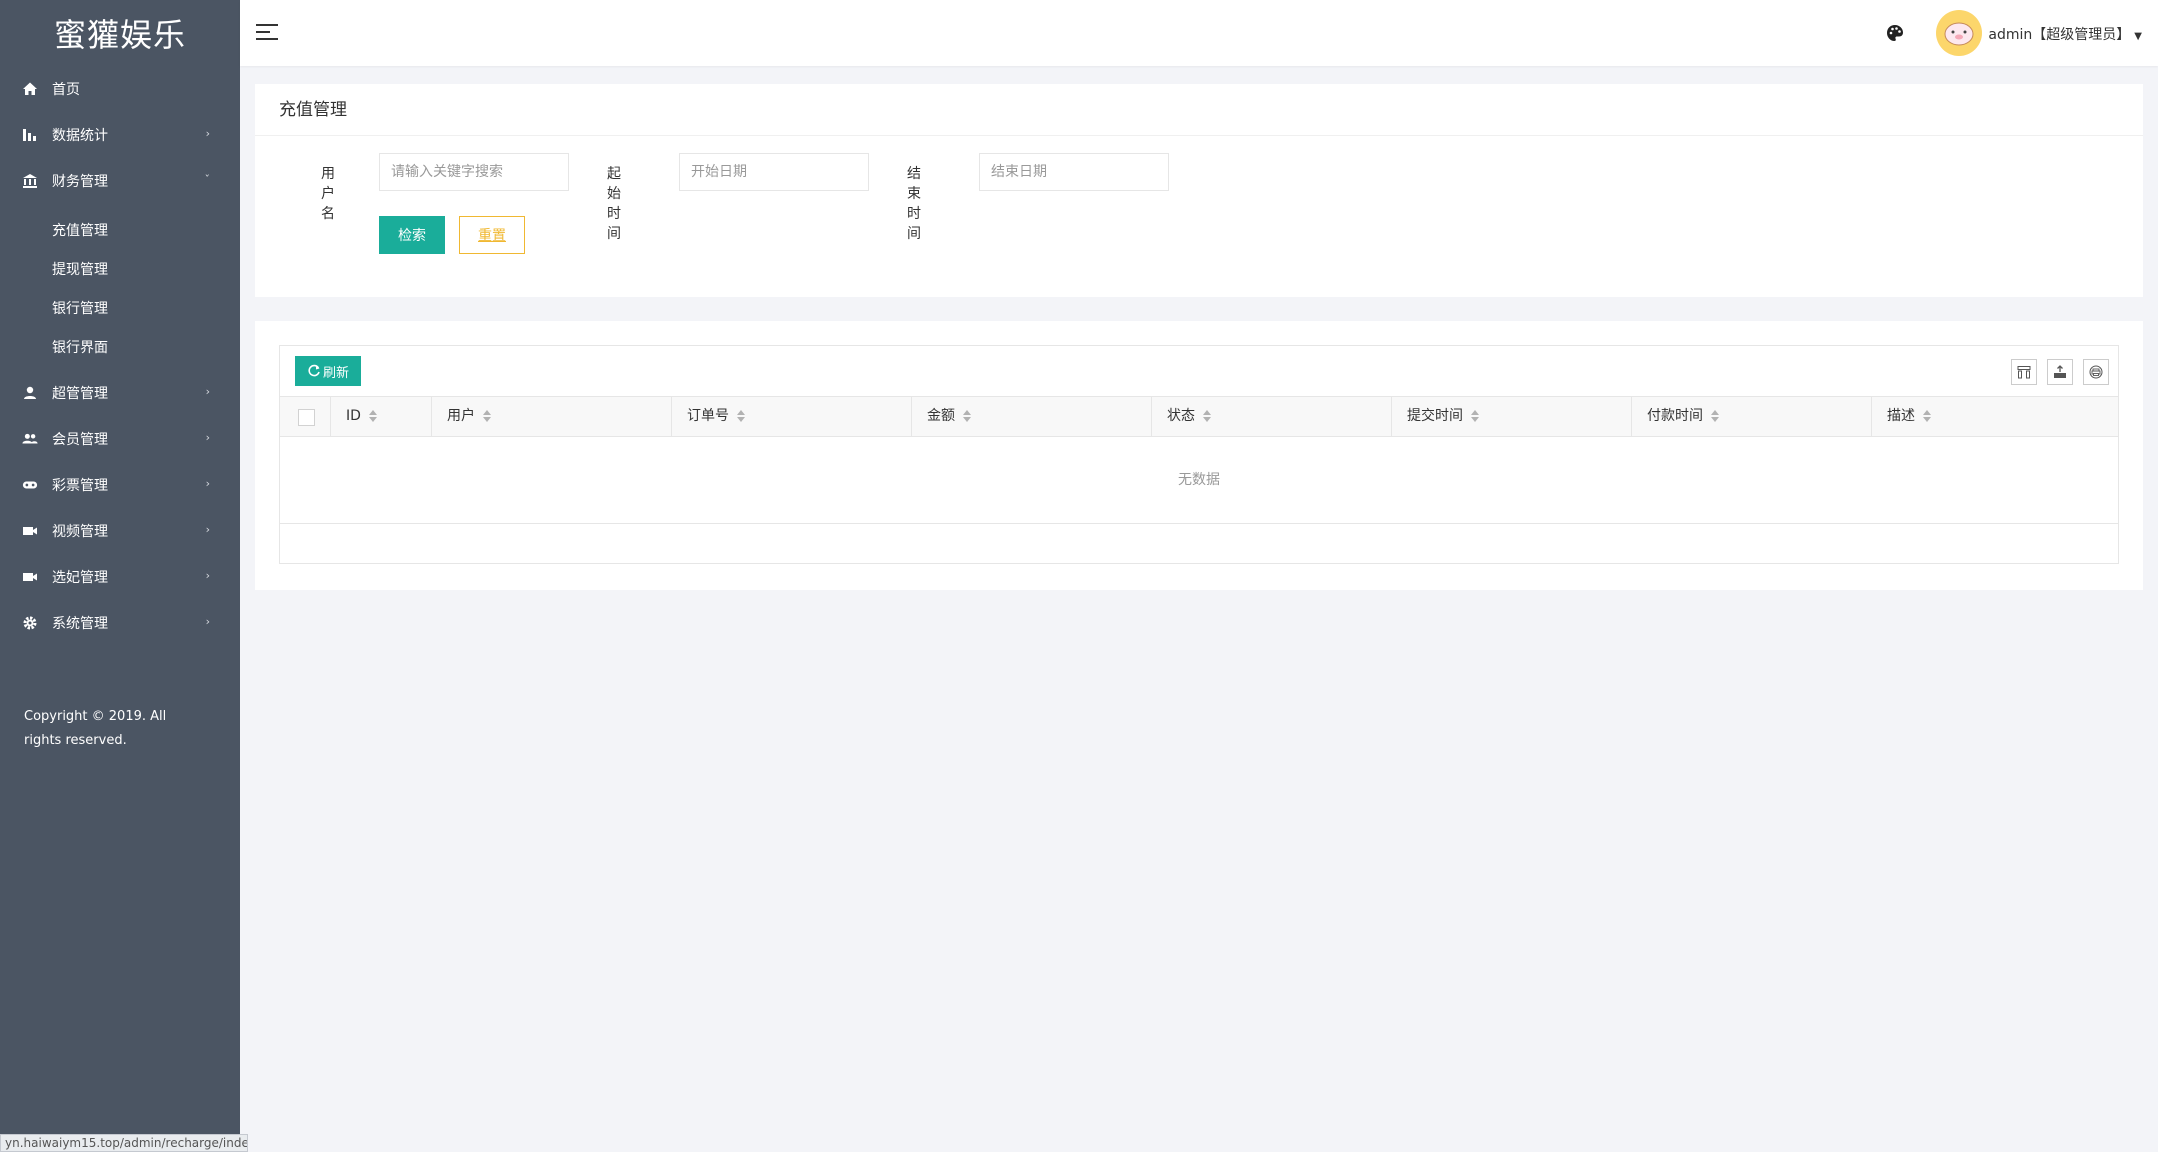 The height and width of the screenshot is (1152, 2158). What do you see at coordinates (2024, 372) in the screenshot?
I see `columns-filter-icon` at bounding box center [2024, 372].